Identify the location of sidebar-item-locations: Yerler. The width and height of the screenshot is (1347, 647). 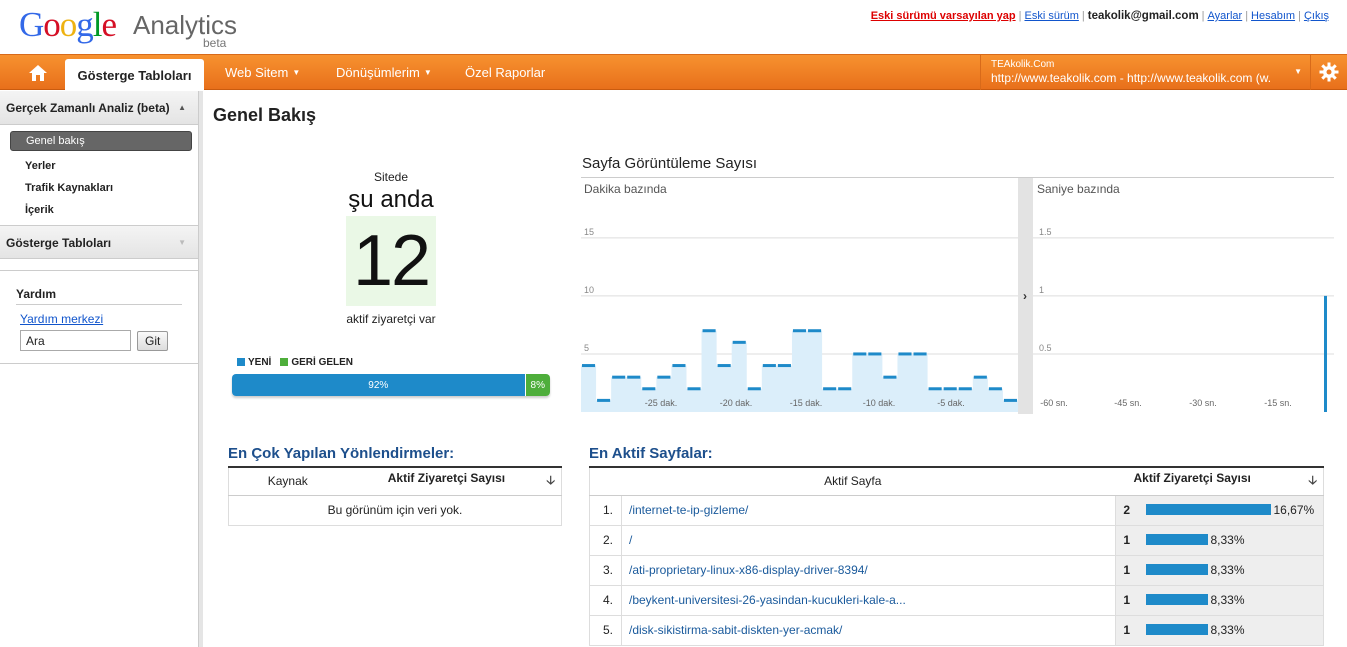
(101, 166).